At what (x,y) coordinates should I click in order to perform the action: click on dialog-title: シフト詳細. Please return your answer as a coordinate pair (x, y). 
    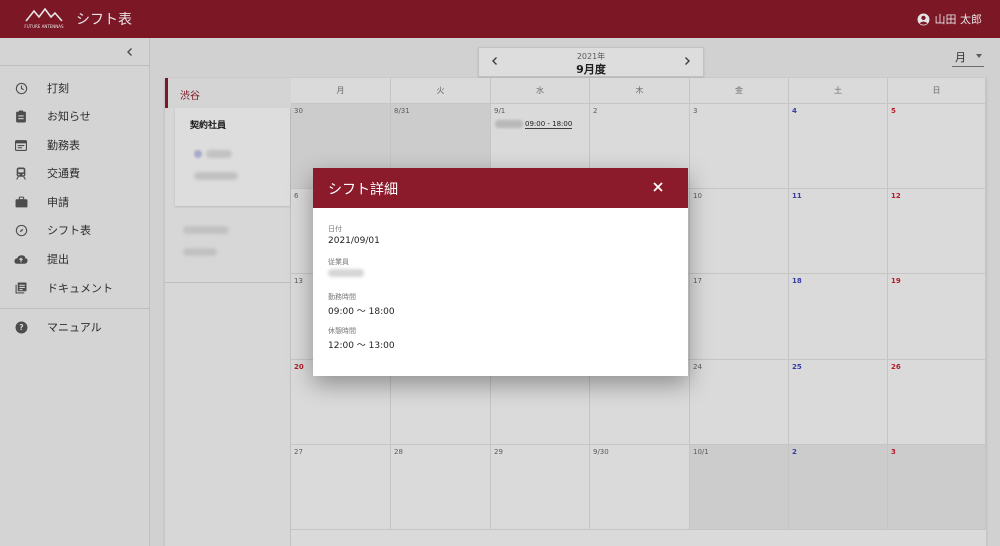
    Looking at the image, I should click on (363, 190).